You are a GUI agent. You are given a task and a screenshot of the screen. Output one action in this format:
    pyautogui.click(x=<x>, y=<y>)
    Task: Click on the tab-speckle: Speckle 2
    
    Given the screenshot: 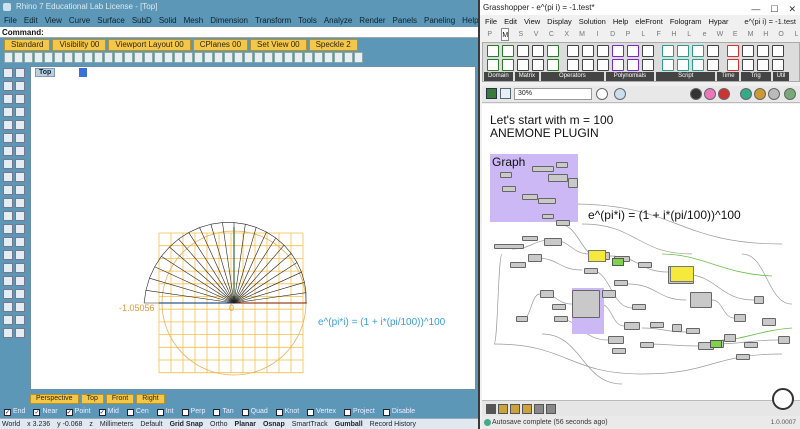 What is the action you would take?
    pyautogui.click(x=333, y=45)
    